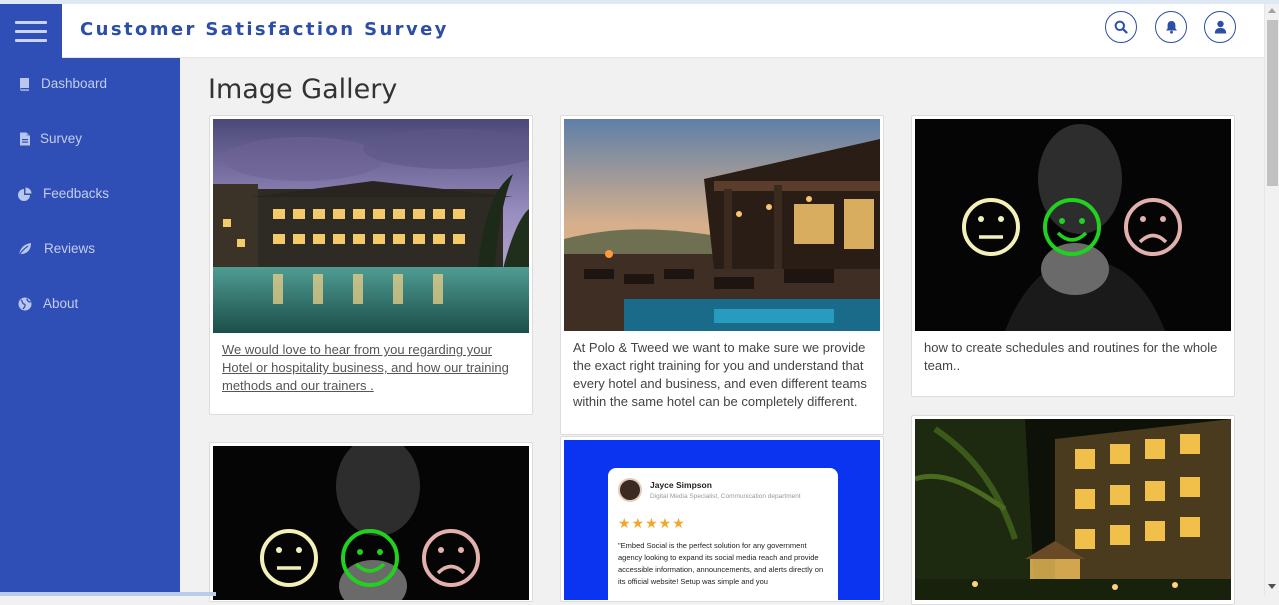 This screenshot has width=1279, height=605. I want to click on user-icon, so click(1220, 27).